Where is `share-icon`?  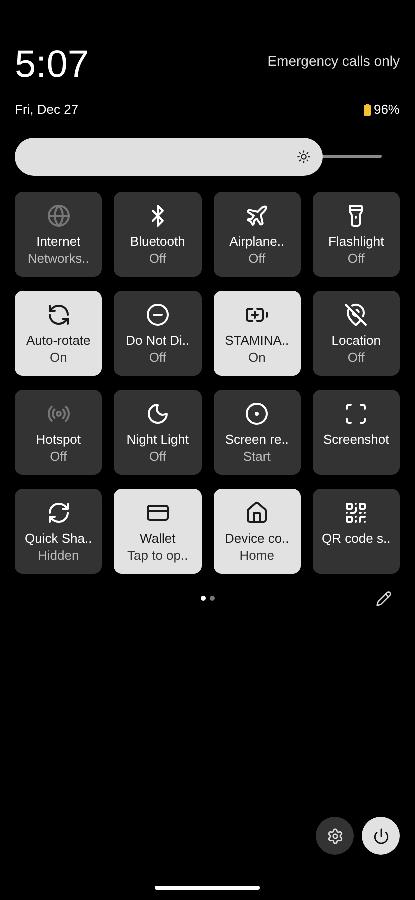
share-icon is located at coordinates (58, 512).